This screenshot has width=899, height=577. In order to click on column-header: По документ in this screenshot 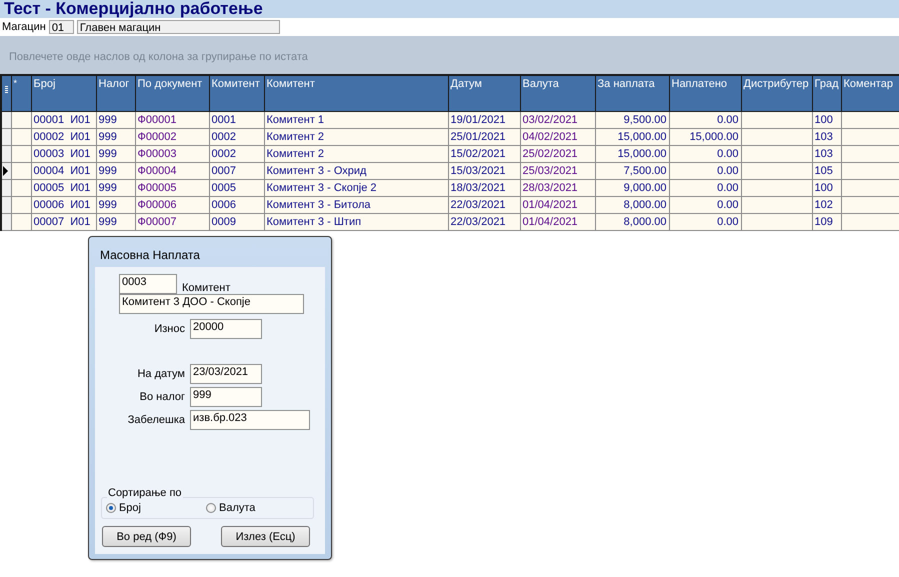, I will do `click(172, 93)`.